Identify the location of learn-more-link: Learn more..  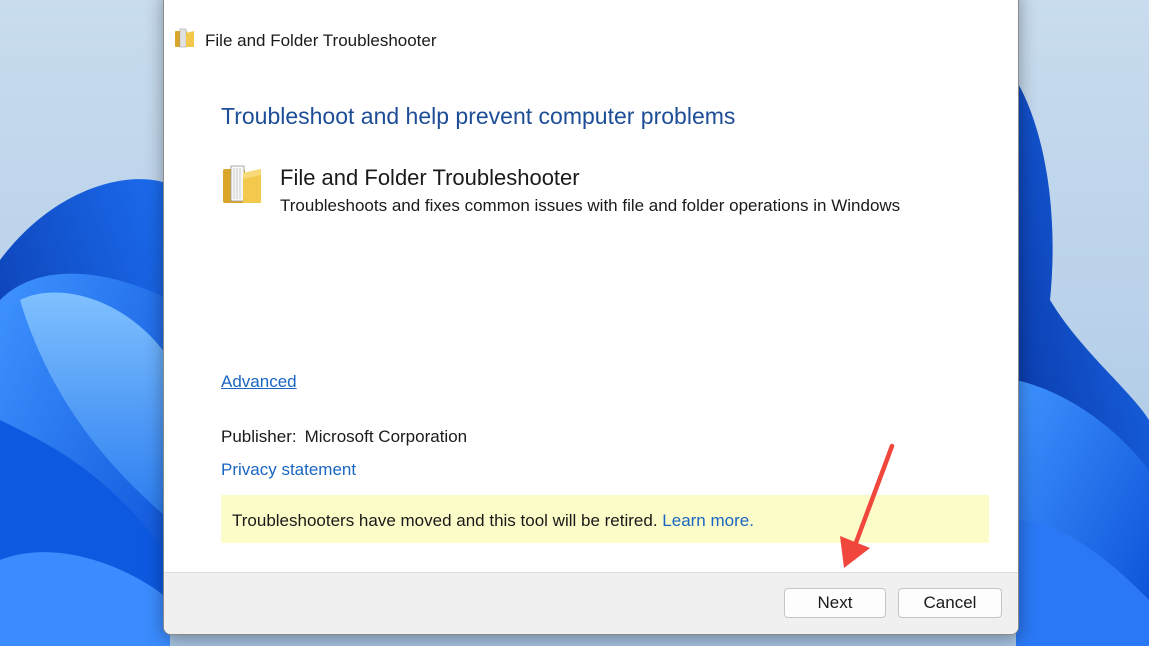
(708, 520).